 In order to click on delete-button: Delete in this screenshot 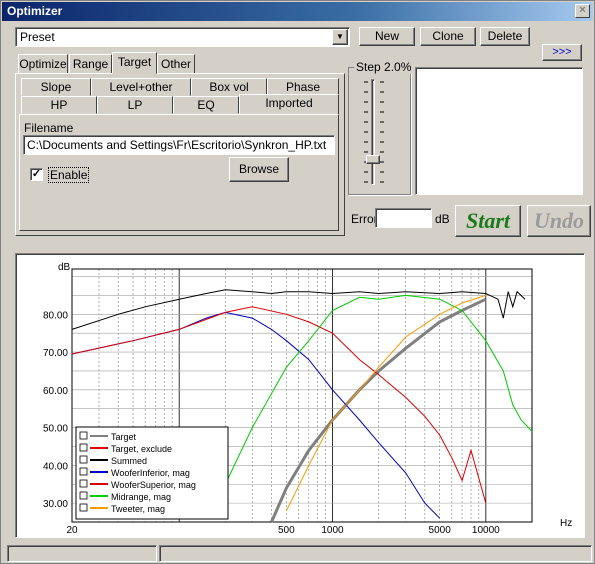, I will do `click(505, 36)`.